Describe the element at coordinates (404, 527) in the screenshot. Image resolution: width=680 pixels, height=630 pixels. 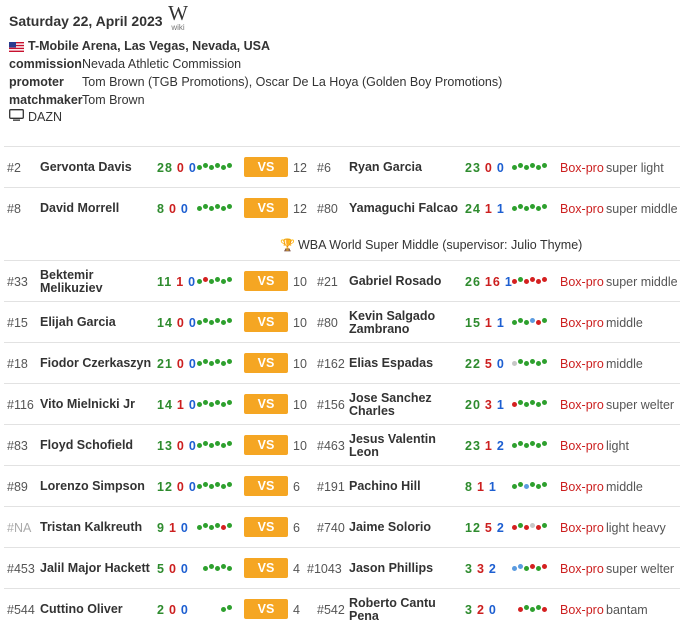
I see `fighter2-name: Jaime Solorio` at that location.